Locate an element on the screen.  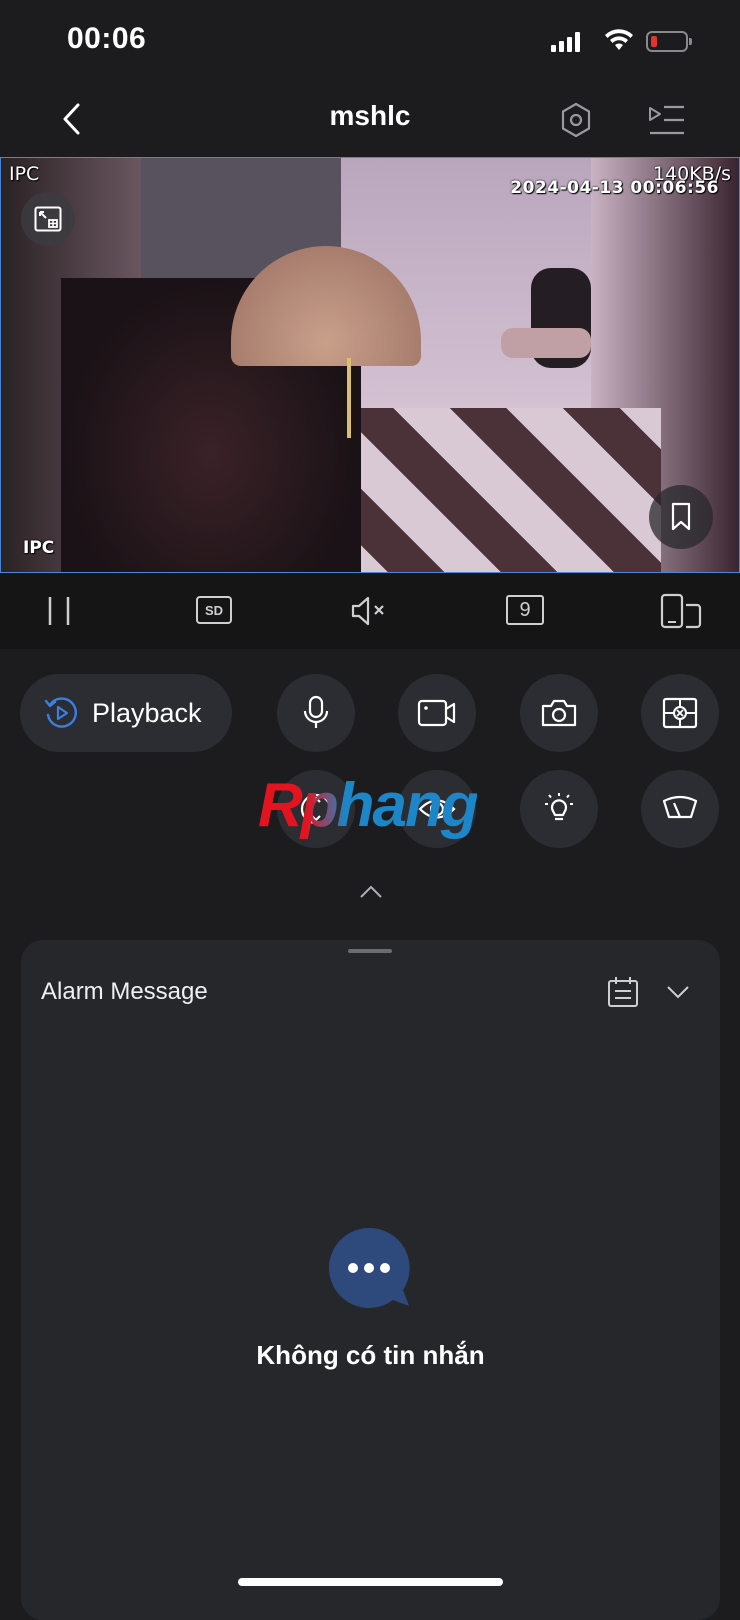
video-toolbar: SD 9 is located at coordinates (370, 611).